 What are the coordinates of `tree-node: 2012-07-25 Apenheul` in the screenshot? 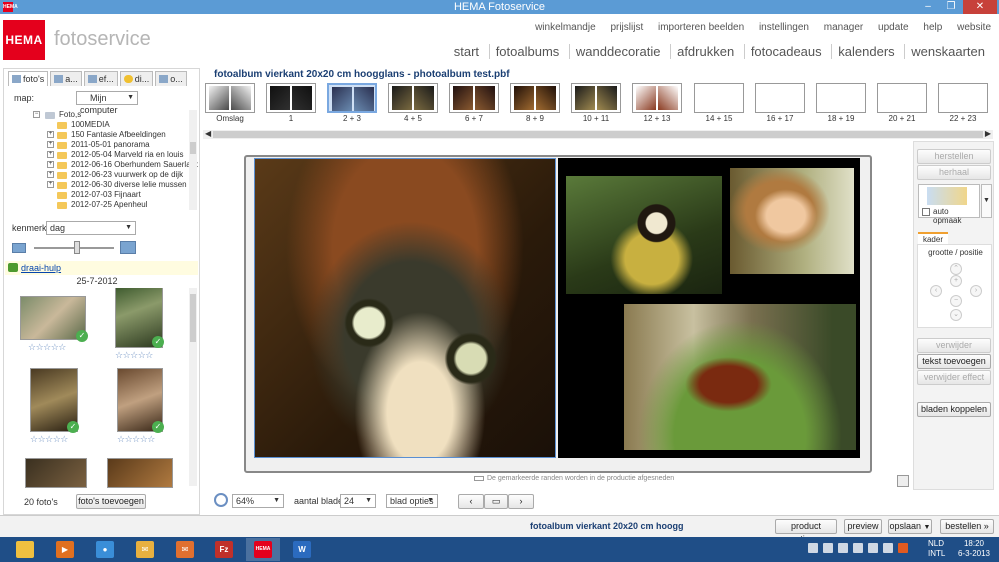 It's located at (102, 205).